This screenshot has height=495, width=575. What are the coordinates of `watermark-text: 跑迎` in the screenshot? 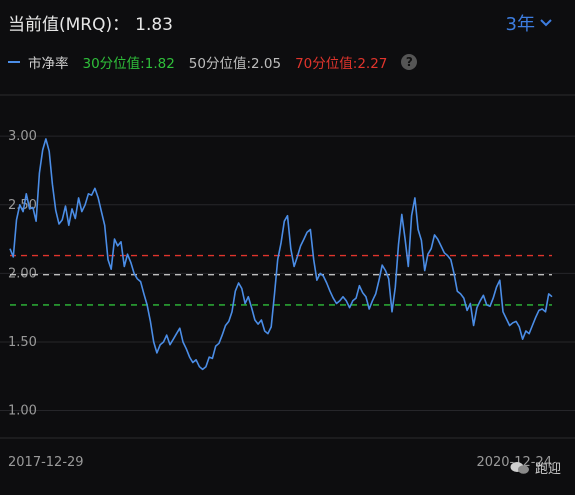 It's located at (547, 469).